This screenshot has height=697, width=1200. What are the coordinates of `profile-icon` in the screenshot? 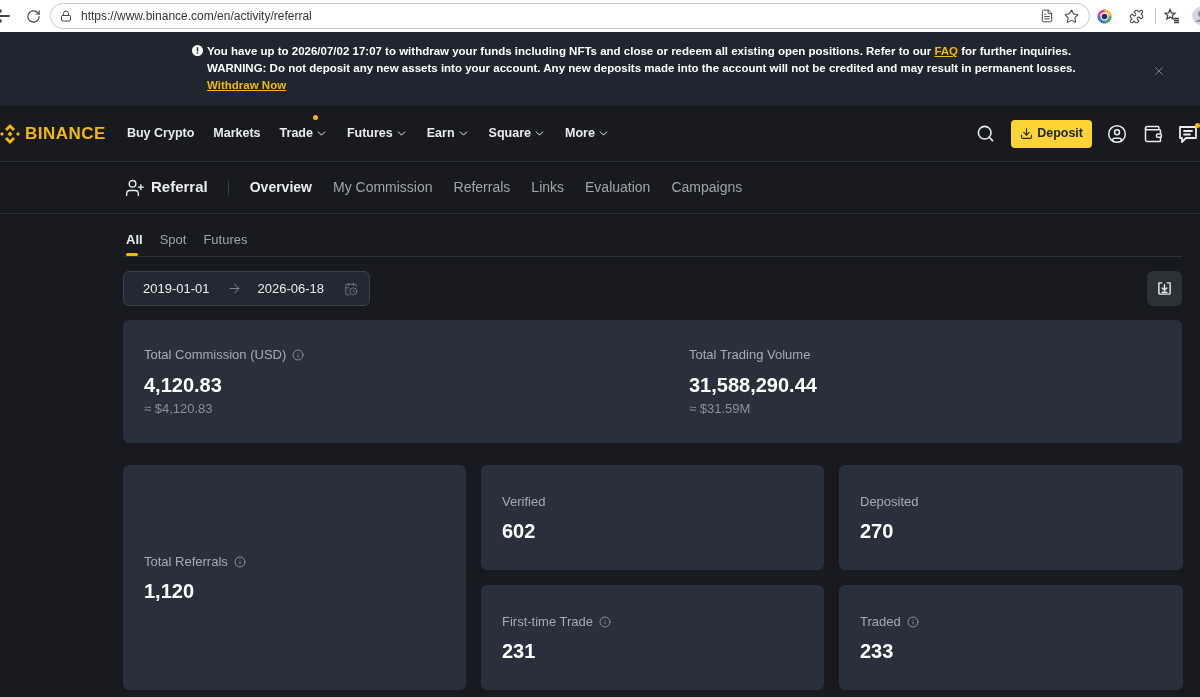 It's located at (1117, 133).